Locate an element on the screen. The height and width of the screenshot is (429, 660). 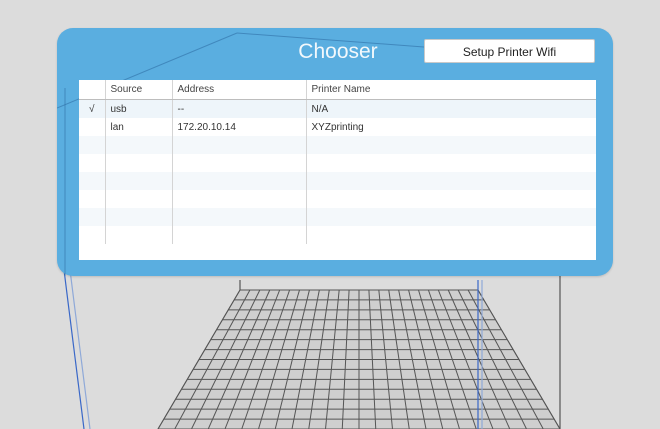
table-row: lan 172.20.10.14 XYZprinting is located at coordinates (337, 127).